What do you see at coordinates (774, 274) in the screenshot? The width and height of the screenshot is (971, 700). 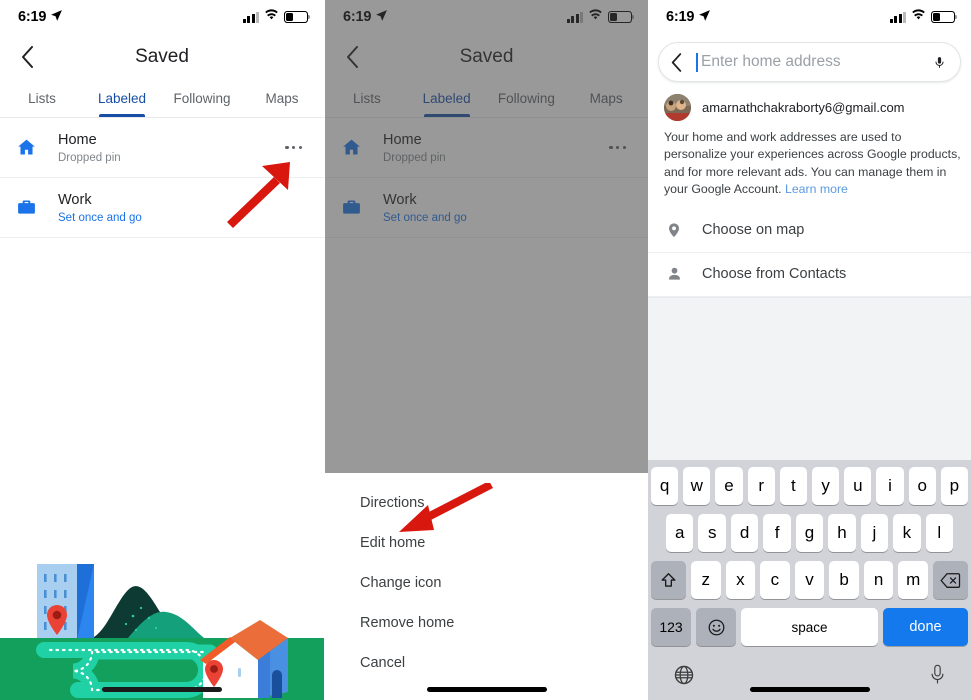 I see `choose-from-contacts-label: Choose from Contacts` at bounding box center [774, 274].